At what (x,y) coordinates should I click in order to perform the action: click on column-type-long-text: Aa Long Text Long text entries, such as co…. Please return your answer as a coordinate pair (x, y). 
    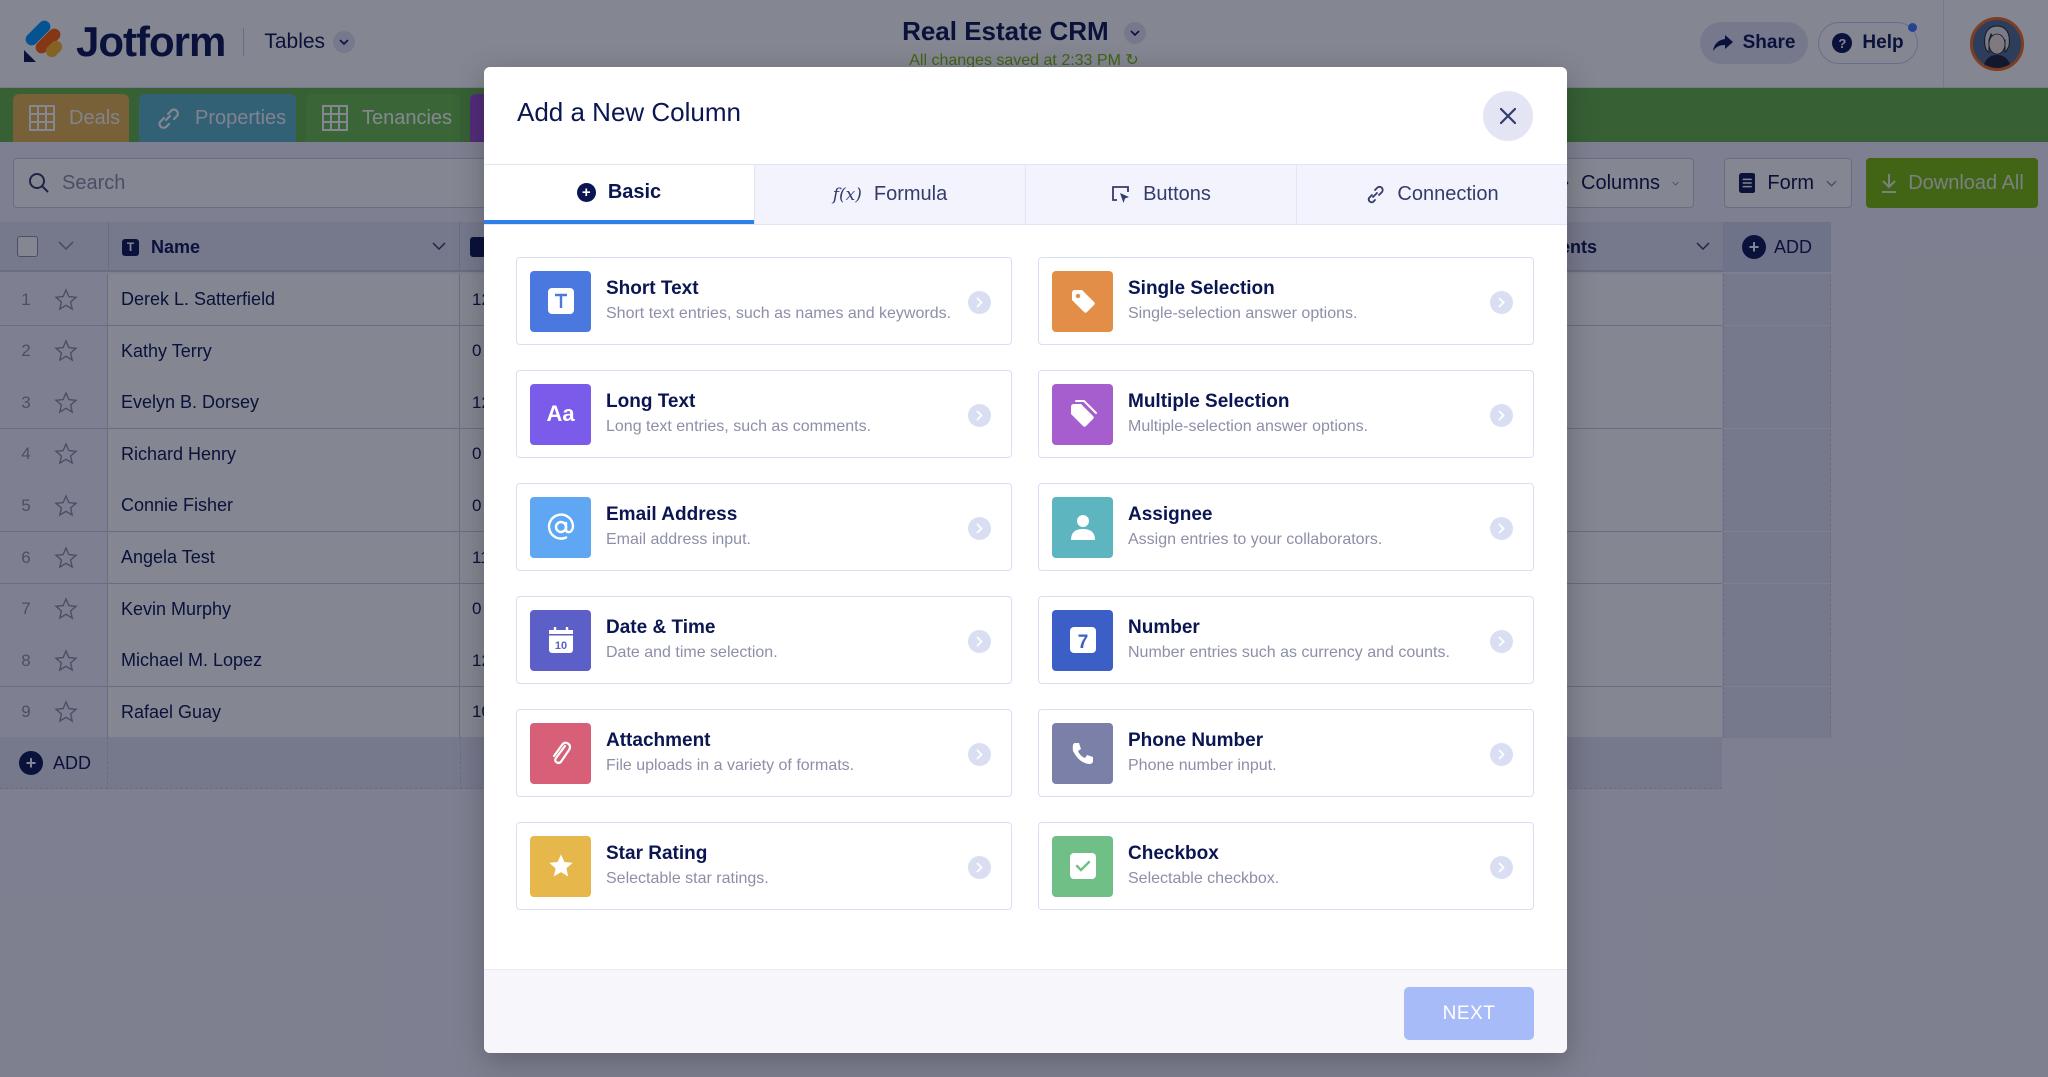
    Looking at the image, I should click on (764, 414).